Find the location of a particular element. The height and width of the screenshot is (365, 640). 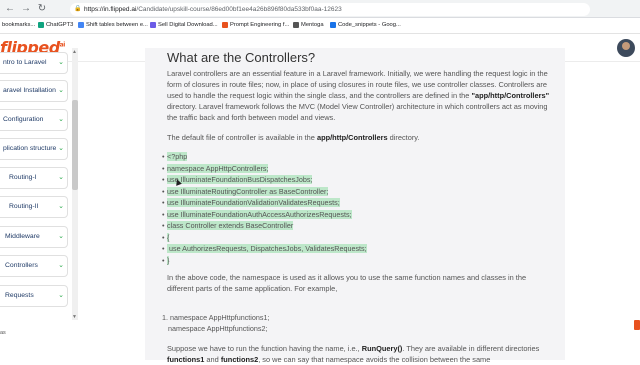

sidebar-item-label: Middleware is located at coordinates (22, 236).